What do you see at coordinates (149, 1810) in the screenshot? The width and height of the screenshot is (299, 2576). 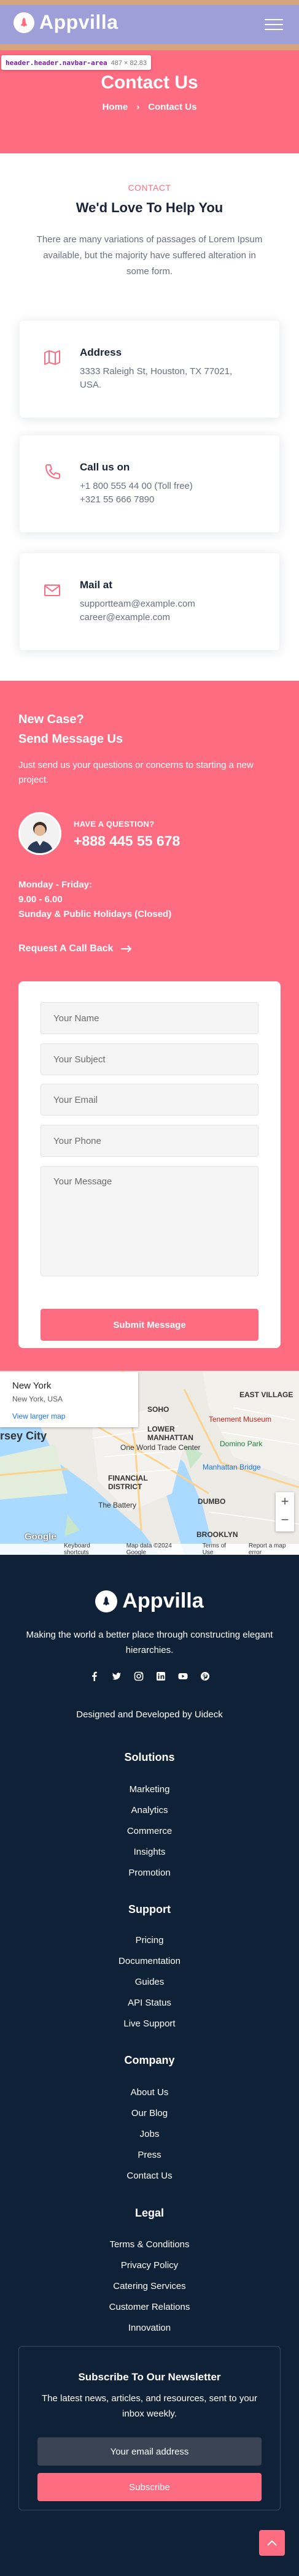 I see `footer-link: Analytics` at bounding box center [149, 1810].